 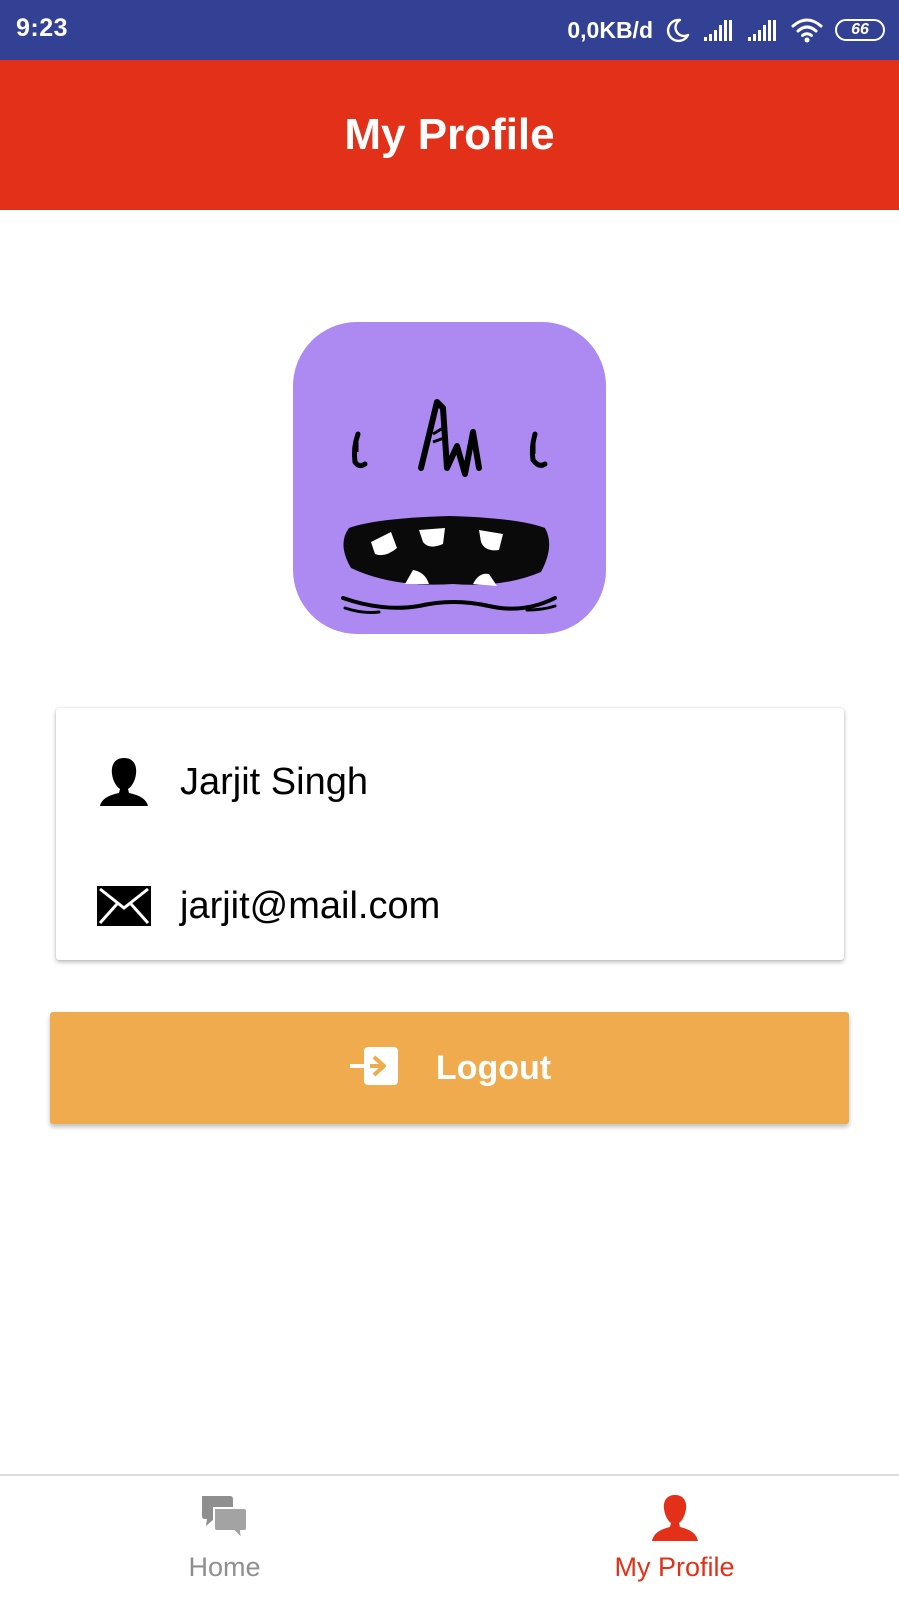 I want to click on battery-icon: 66, so click(x=860, y=30).